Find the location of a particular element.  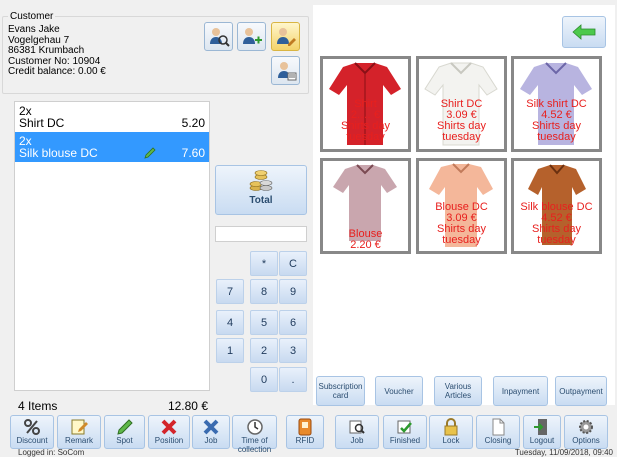

button-label: Outpayment is located at coordinates (581, 391).